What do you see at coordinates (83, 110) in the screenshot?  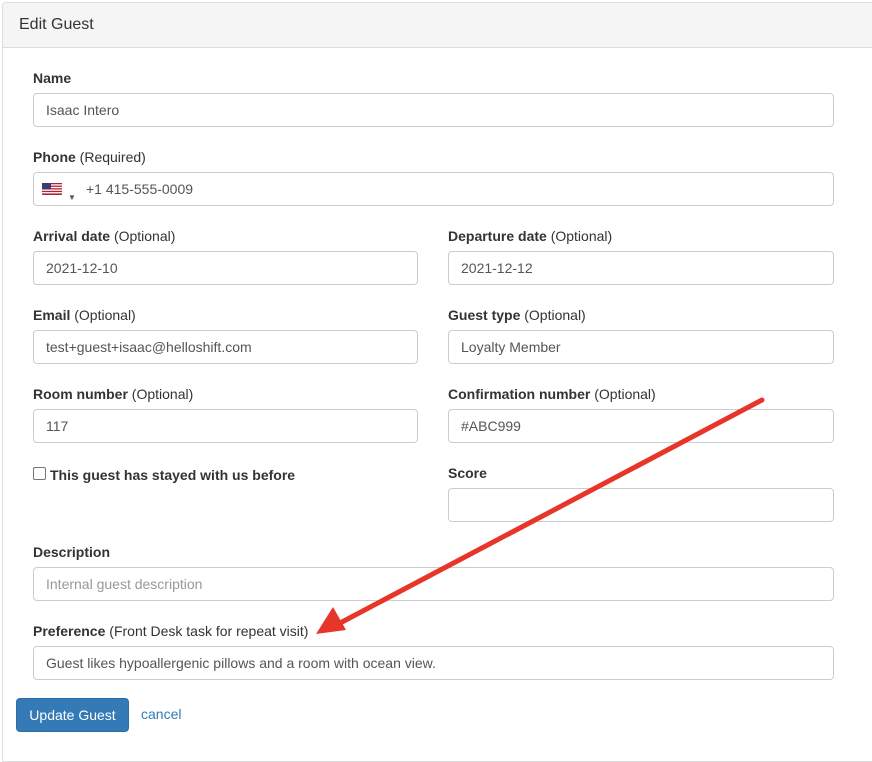 I see `name-value: Isaac Intero` at bounding box center [83, 110].